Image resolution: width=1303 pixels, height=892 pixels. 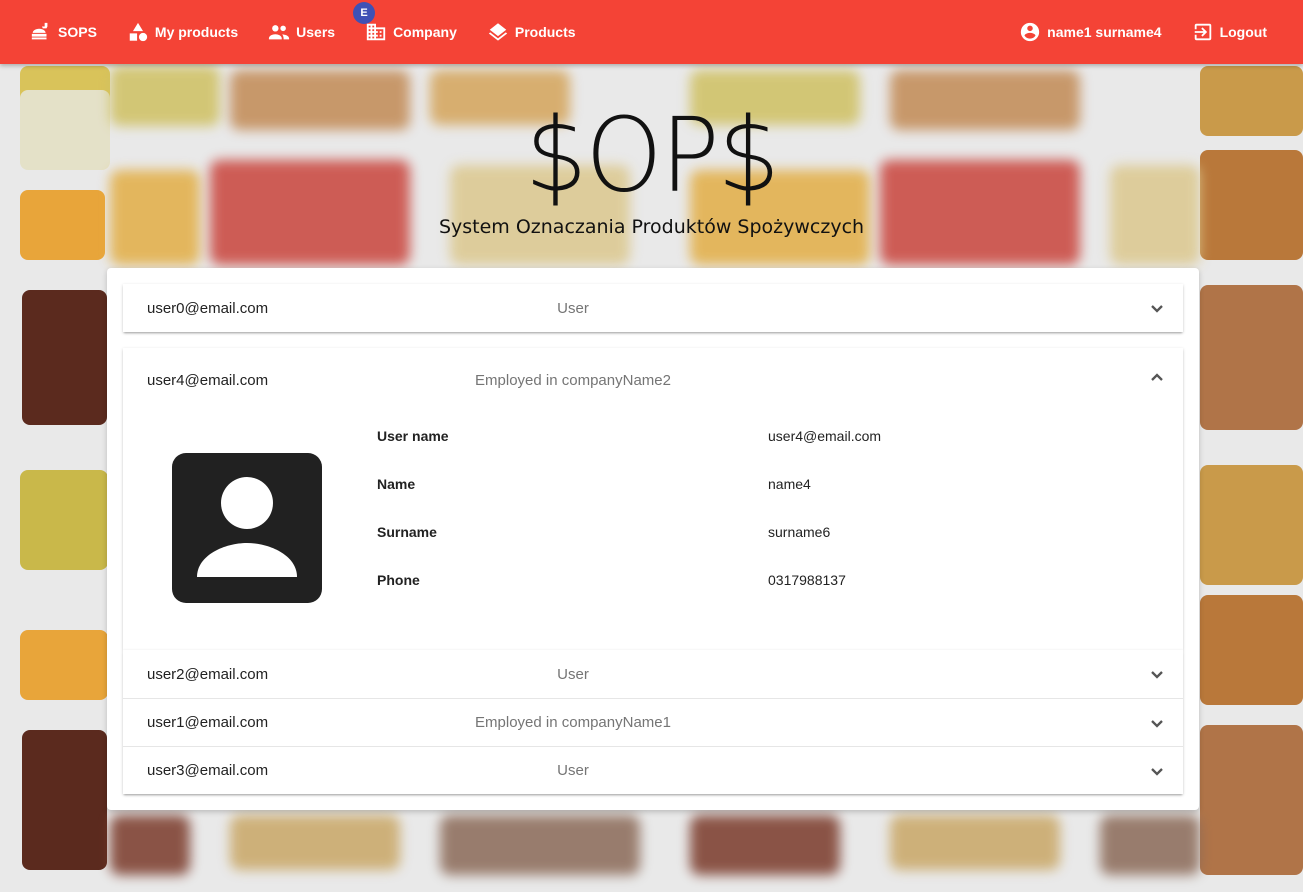 I want to click on detail-value-phone: 0317988137, so click(x=807, y=580).